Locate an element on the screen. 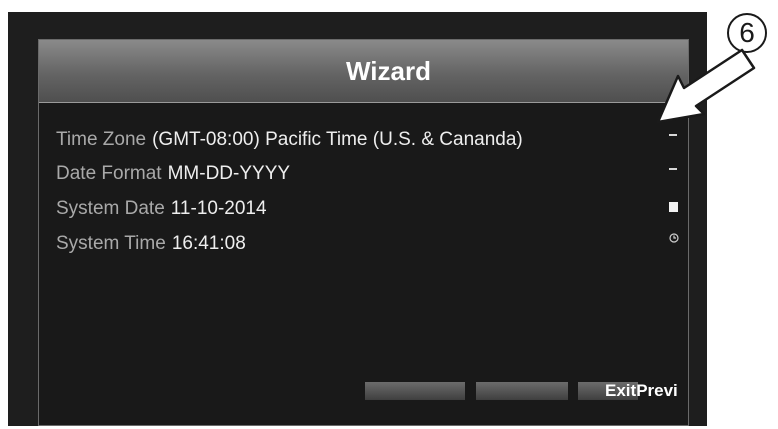 The height and width of the screenshot is (429, 778). time-zone-dropdown-icon is located at coordinates (673, 135).